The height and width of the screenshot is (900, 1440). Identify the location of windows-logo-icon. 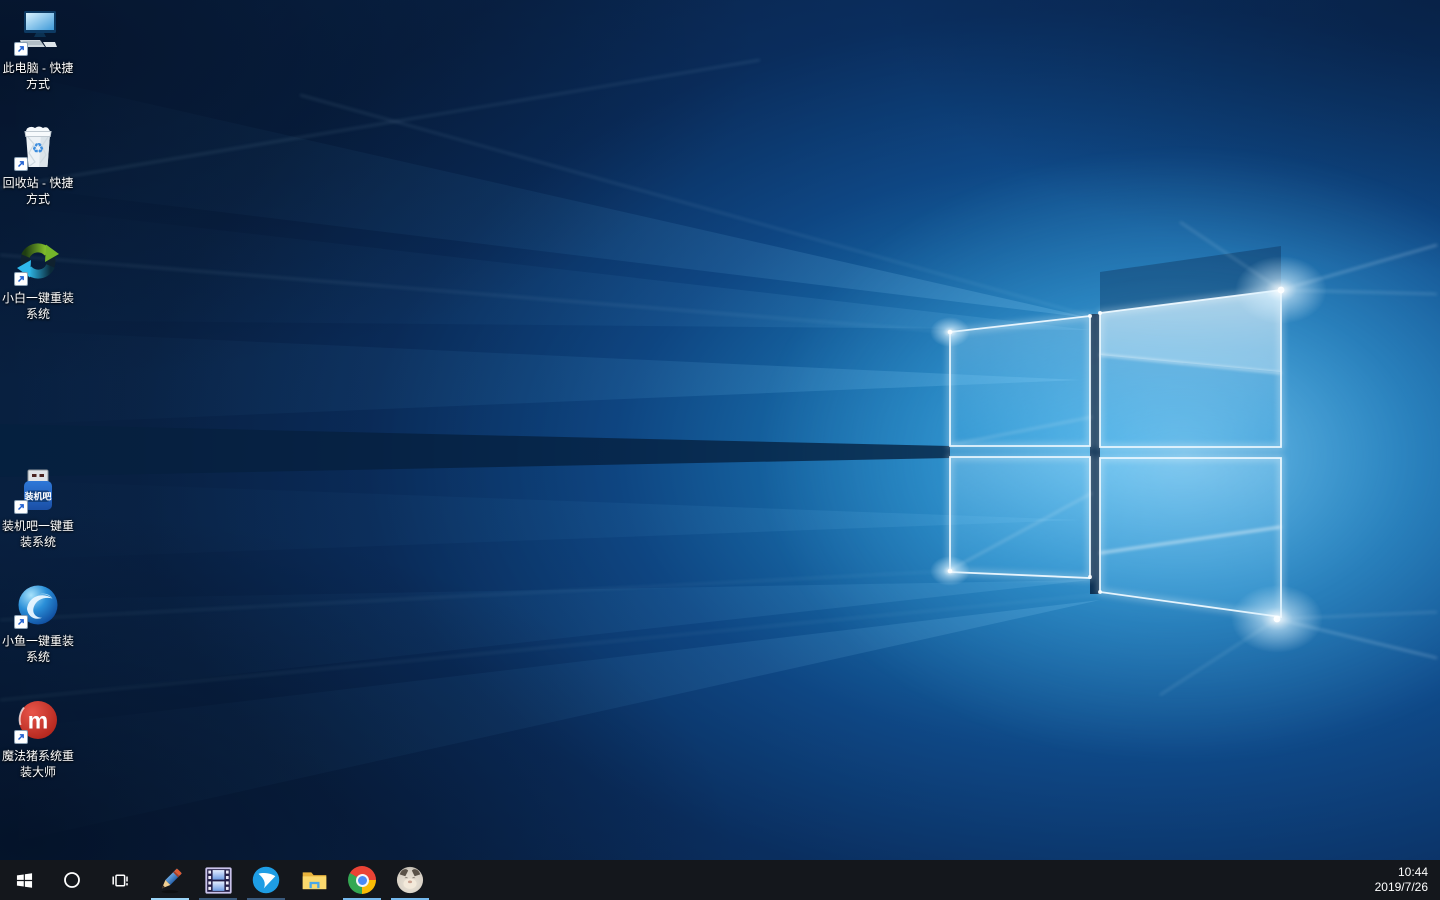
(24, 880).